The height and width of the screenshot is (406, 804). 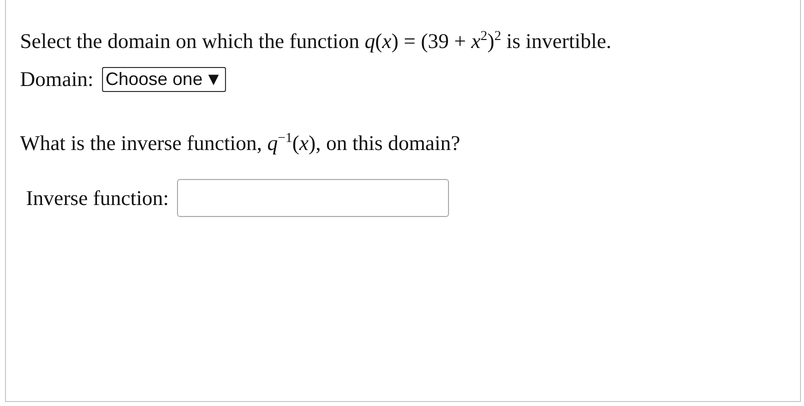 What do you see at coordinates (164, 79) in the screenshot?
I see `domain-dropdown: Choose one▼` at bounding box center [164, 79].